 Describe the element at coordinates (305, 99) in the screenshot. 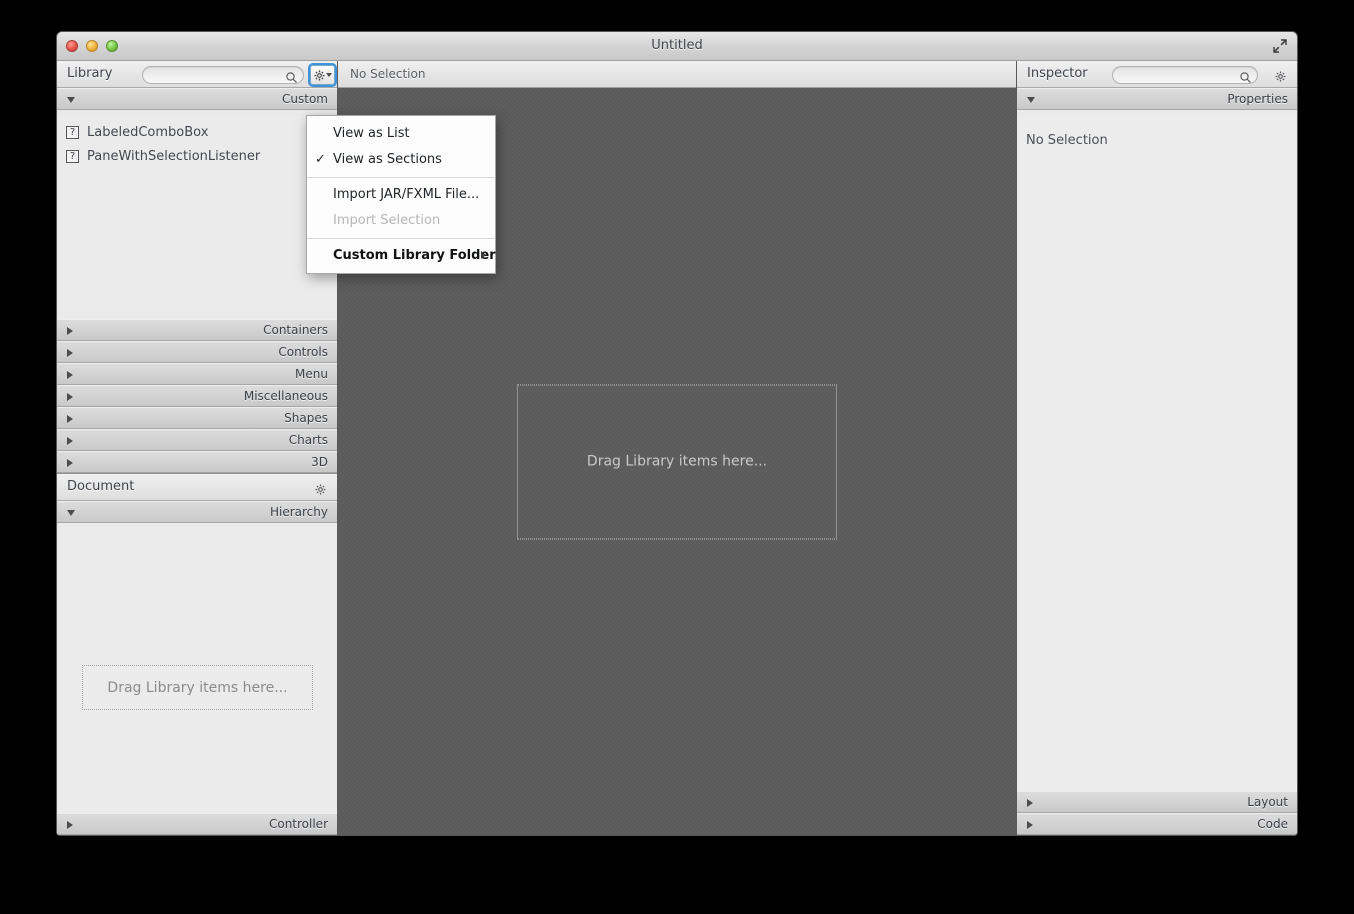

I see `library-section-custom-label: Custom` at that location.